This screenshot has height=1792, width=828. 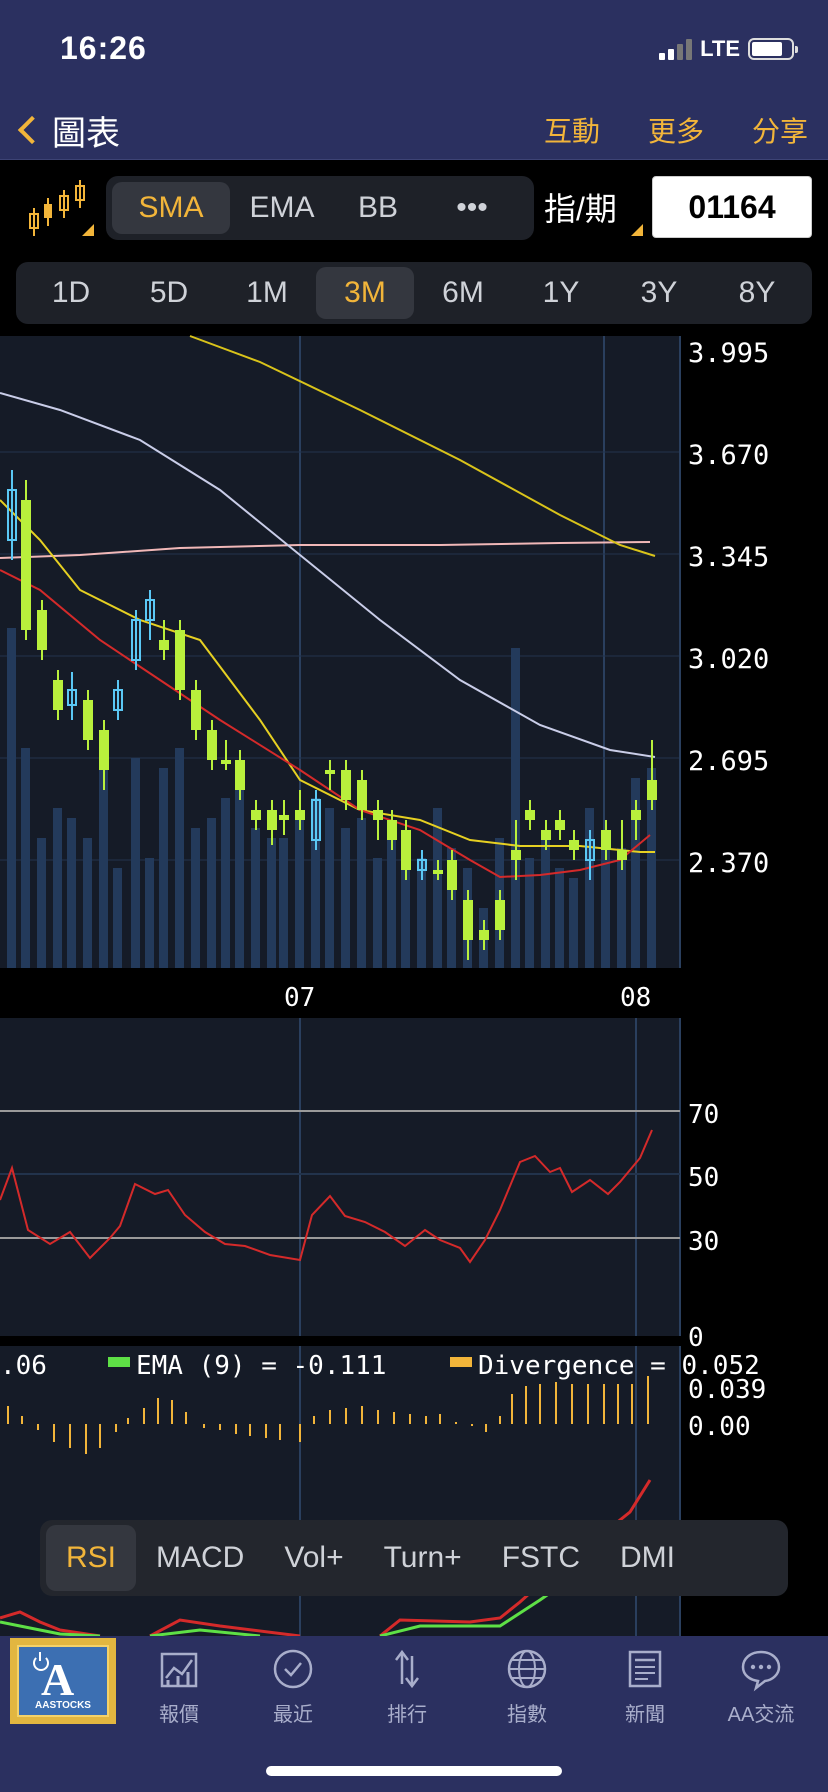 What do you see at coordinates (200, 1558) in the screenshot?
I see `tab-macd: MACD` at bounding box center [200, 1558].